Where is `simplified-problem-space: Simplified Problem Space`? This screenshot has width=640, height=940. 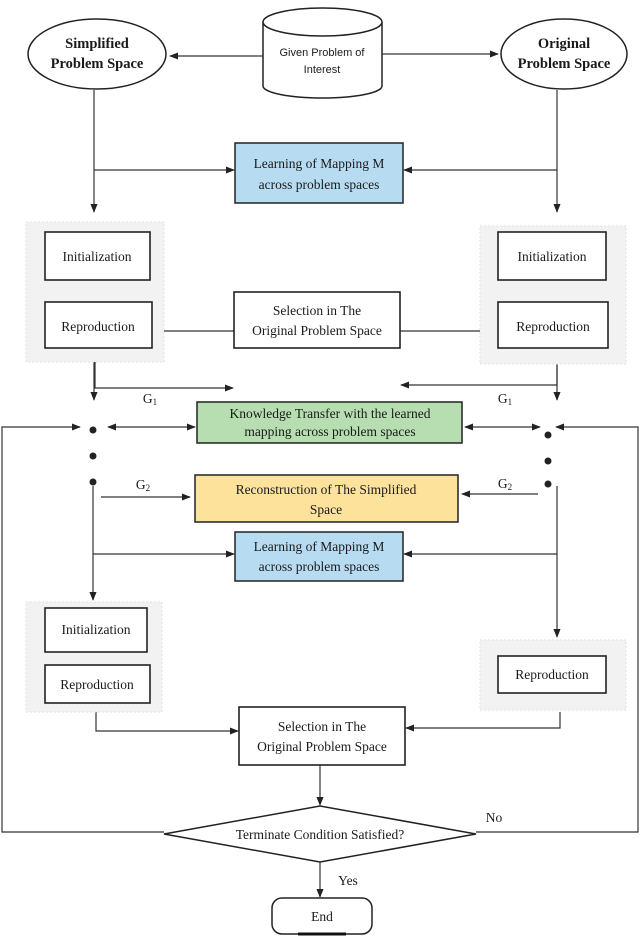 simplified-problem-space: Simplified Problem Space is located at coordinates (97, 54).